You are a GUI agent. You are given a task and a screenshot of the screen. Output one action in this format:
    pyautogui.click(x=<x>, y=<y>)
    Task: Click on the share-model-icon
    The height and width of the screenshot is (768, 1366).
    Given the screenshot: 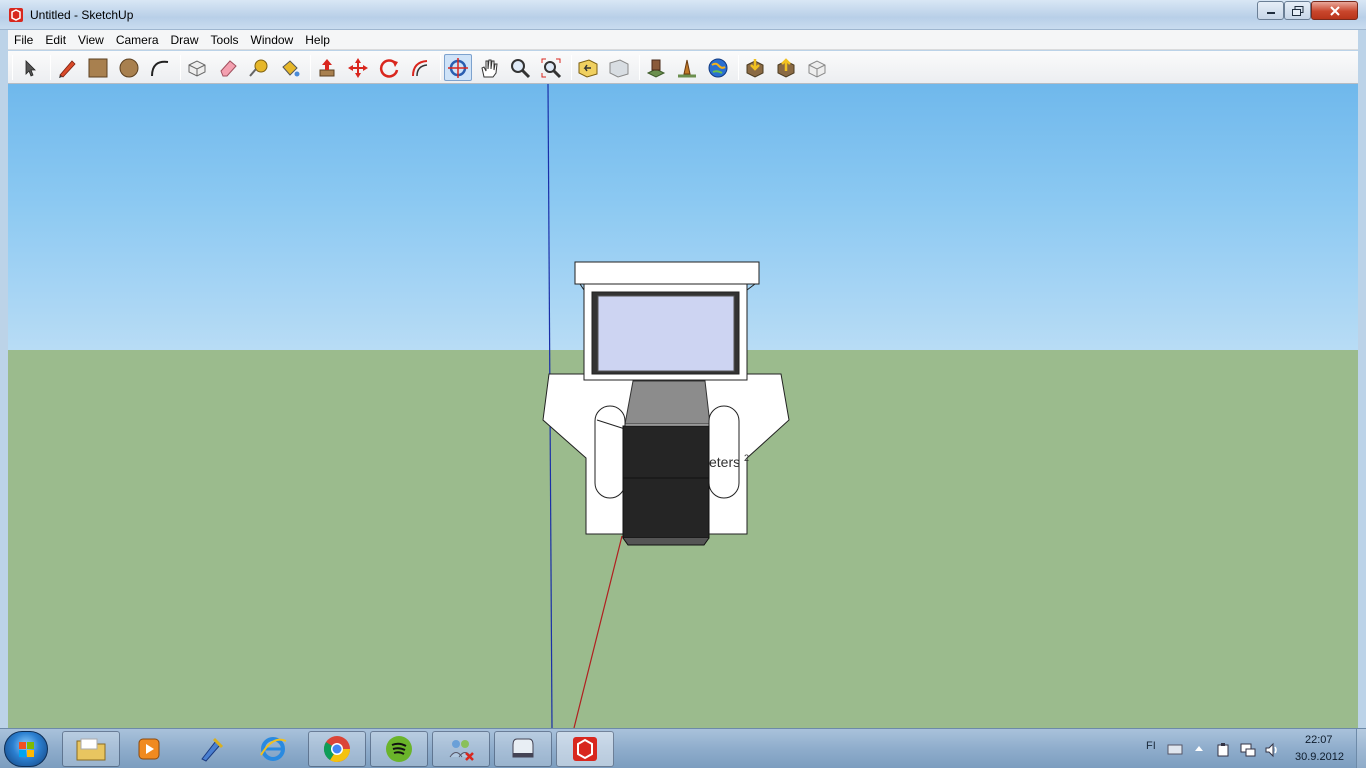 What is the action you would take?
    pyautogui.click(x=786, y=67)
    